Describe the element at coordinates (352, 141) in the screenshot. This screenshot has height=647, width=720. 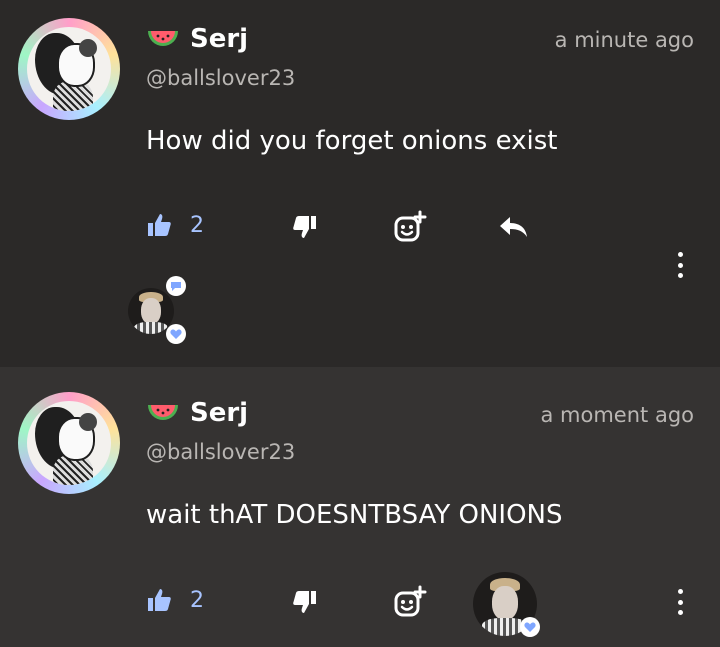
I see `comment-text: How did you forget onions exist` at that location.